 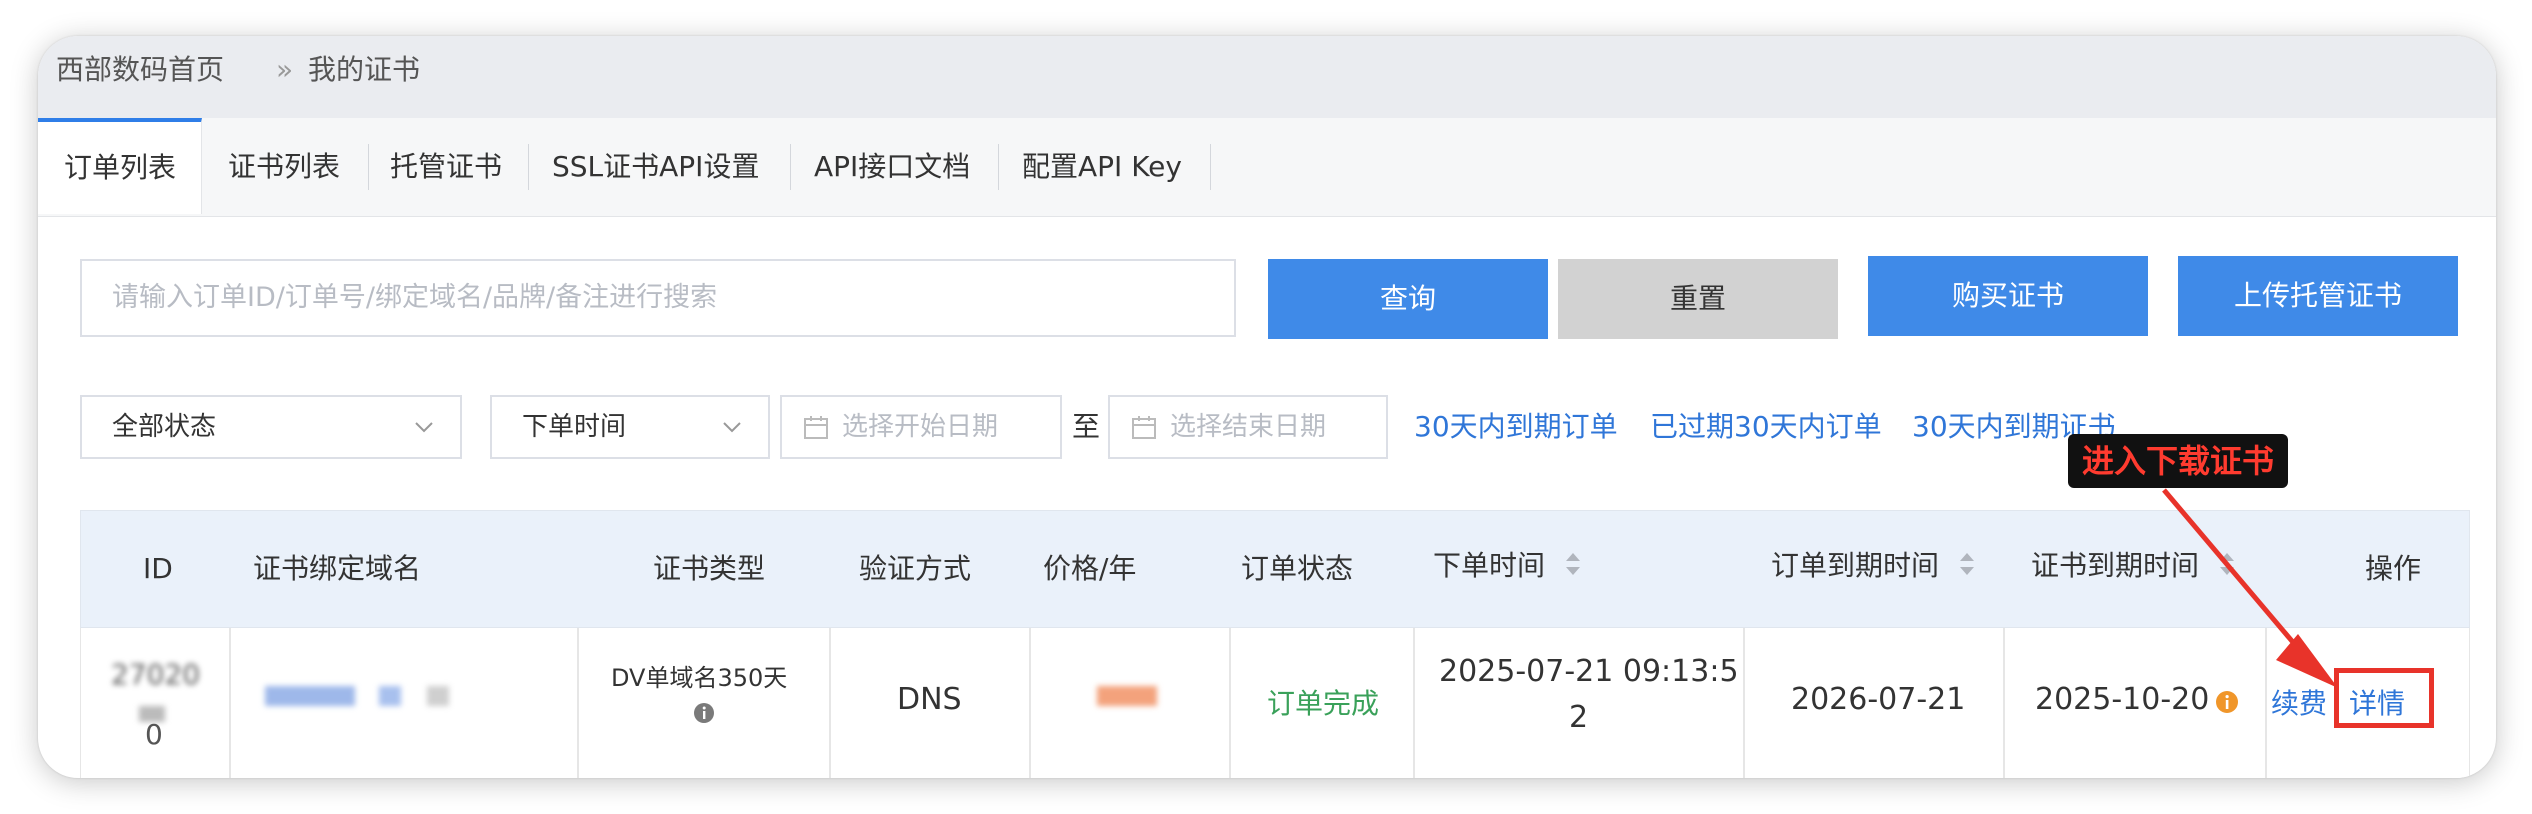 I want to click on upload-hosted-cert-button: 上传托管证书, so click(x=2318, y=296).